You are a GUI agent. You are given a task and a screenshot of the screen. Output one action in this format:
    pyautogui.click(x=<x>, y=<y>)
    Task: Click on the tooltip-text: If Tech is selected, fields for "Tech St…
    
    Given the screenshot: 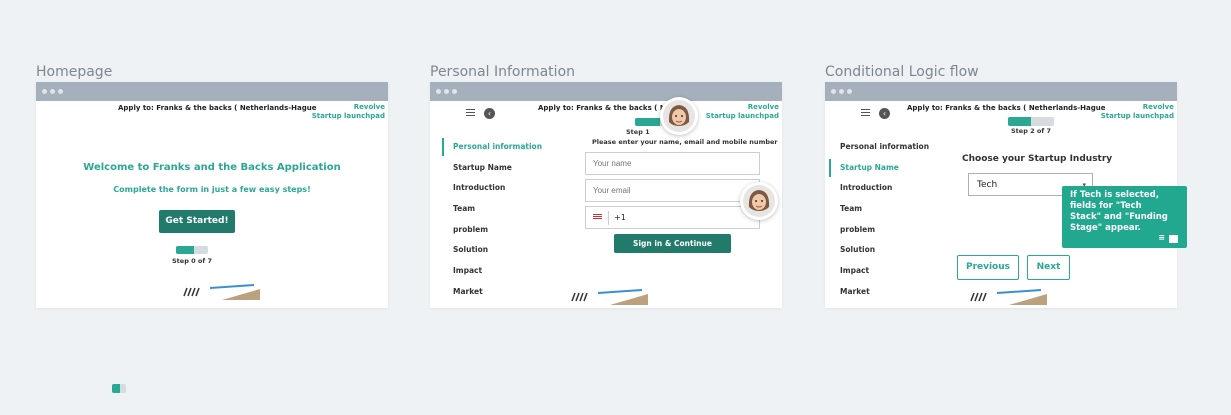 What is the action you would take?
    pyautogui.click(x=1119, y=211)
    